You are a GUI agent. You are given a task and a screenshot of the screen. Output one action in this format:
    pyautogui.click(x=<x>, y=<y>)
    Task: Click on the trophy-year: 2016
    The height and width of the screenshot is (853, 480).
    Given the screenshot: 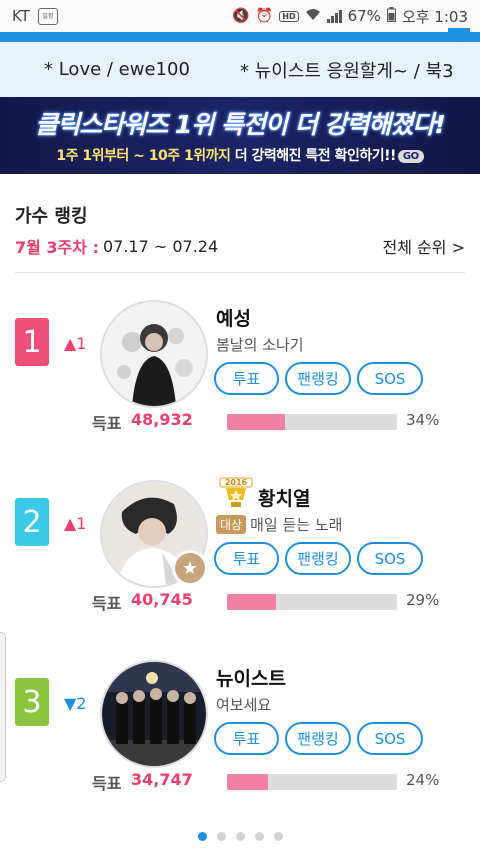 What is the action you would take?
    pyautogui.click(x=236, y=482)
    